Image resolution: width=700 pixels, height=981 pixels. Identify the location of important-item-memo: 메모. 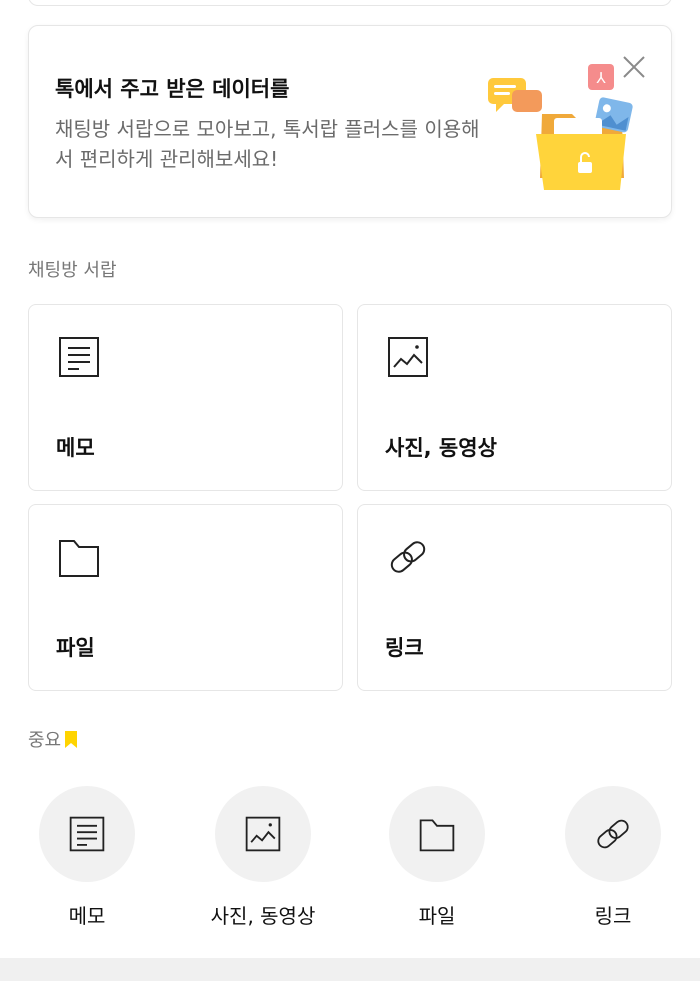
(87, 857).